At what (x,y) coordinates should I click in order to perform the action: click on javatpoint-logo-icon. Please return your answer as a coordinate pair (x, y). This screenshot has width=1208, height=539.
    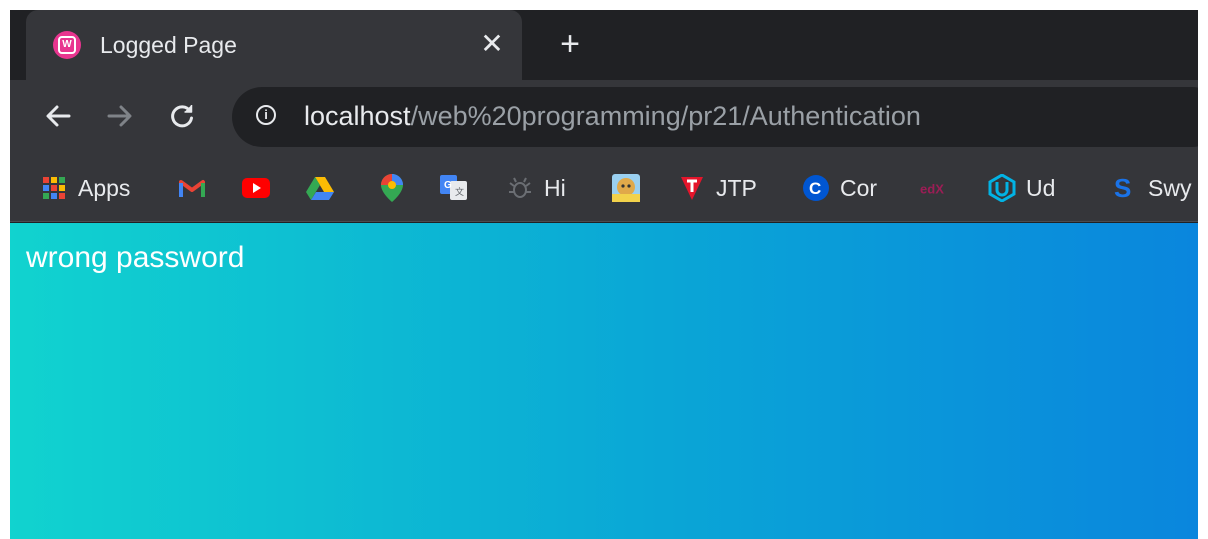
    Looking at the image, I should click on (692, 188).